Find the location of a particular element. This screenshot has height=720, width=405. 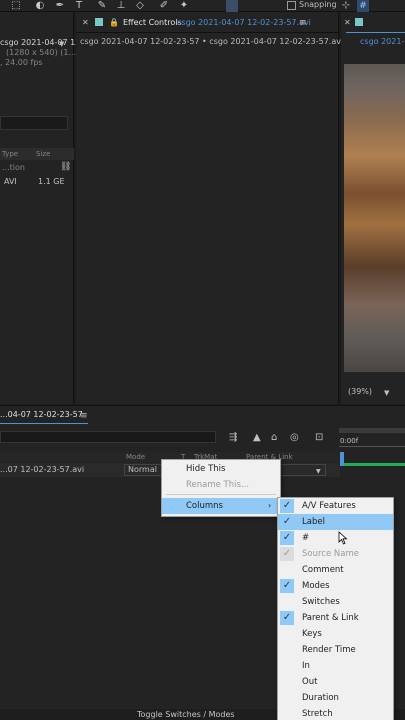

column-type: Type is located at coordinates (10, 154).